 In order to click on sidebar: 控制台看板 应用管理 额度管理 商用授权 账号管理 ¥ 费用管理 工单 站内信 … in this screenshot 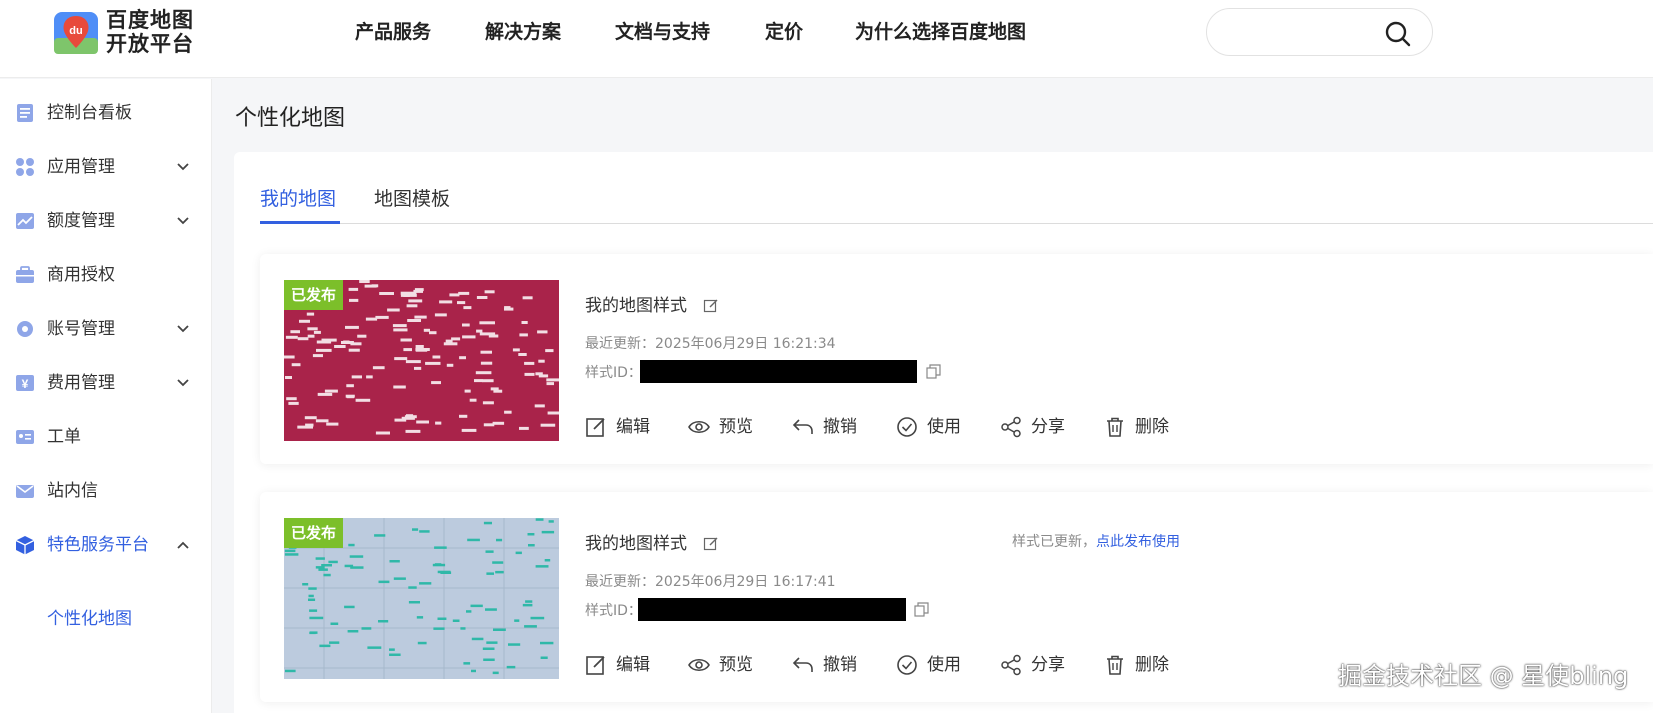, I will do `click(106, 396)`.